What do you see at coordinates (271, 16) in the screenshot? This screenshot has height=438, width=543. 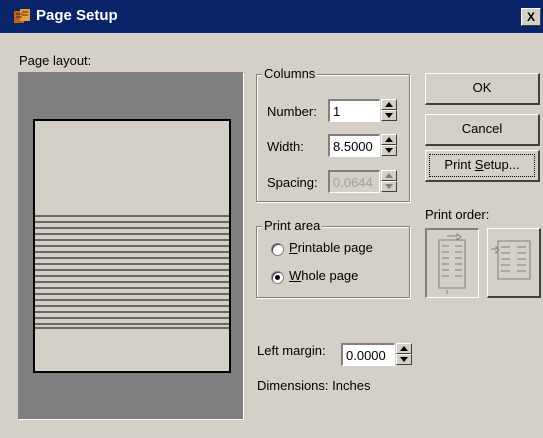 I see `title-bar: Page Setup X` at bounding box center [271, 16].